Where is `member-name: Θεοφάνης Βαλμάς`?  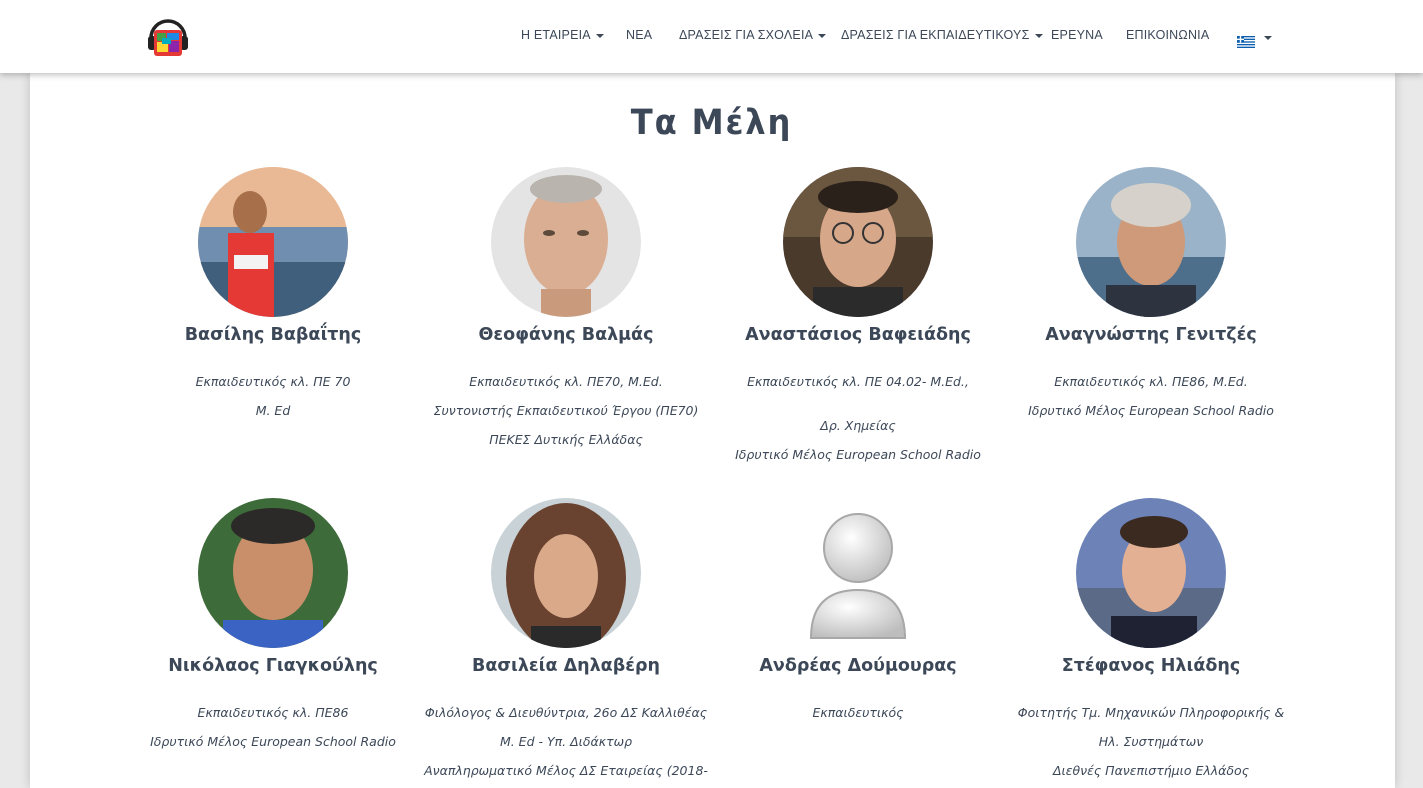 member-name: Θεοφάνης Βαλμάς is located at coordinates (566, 335).